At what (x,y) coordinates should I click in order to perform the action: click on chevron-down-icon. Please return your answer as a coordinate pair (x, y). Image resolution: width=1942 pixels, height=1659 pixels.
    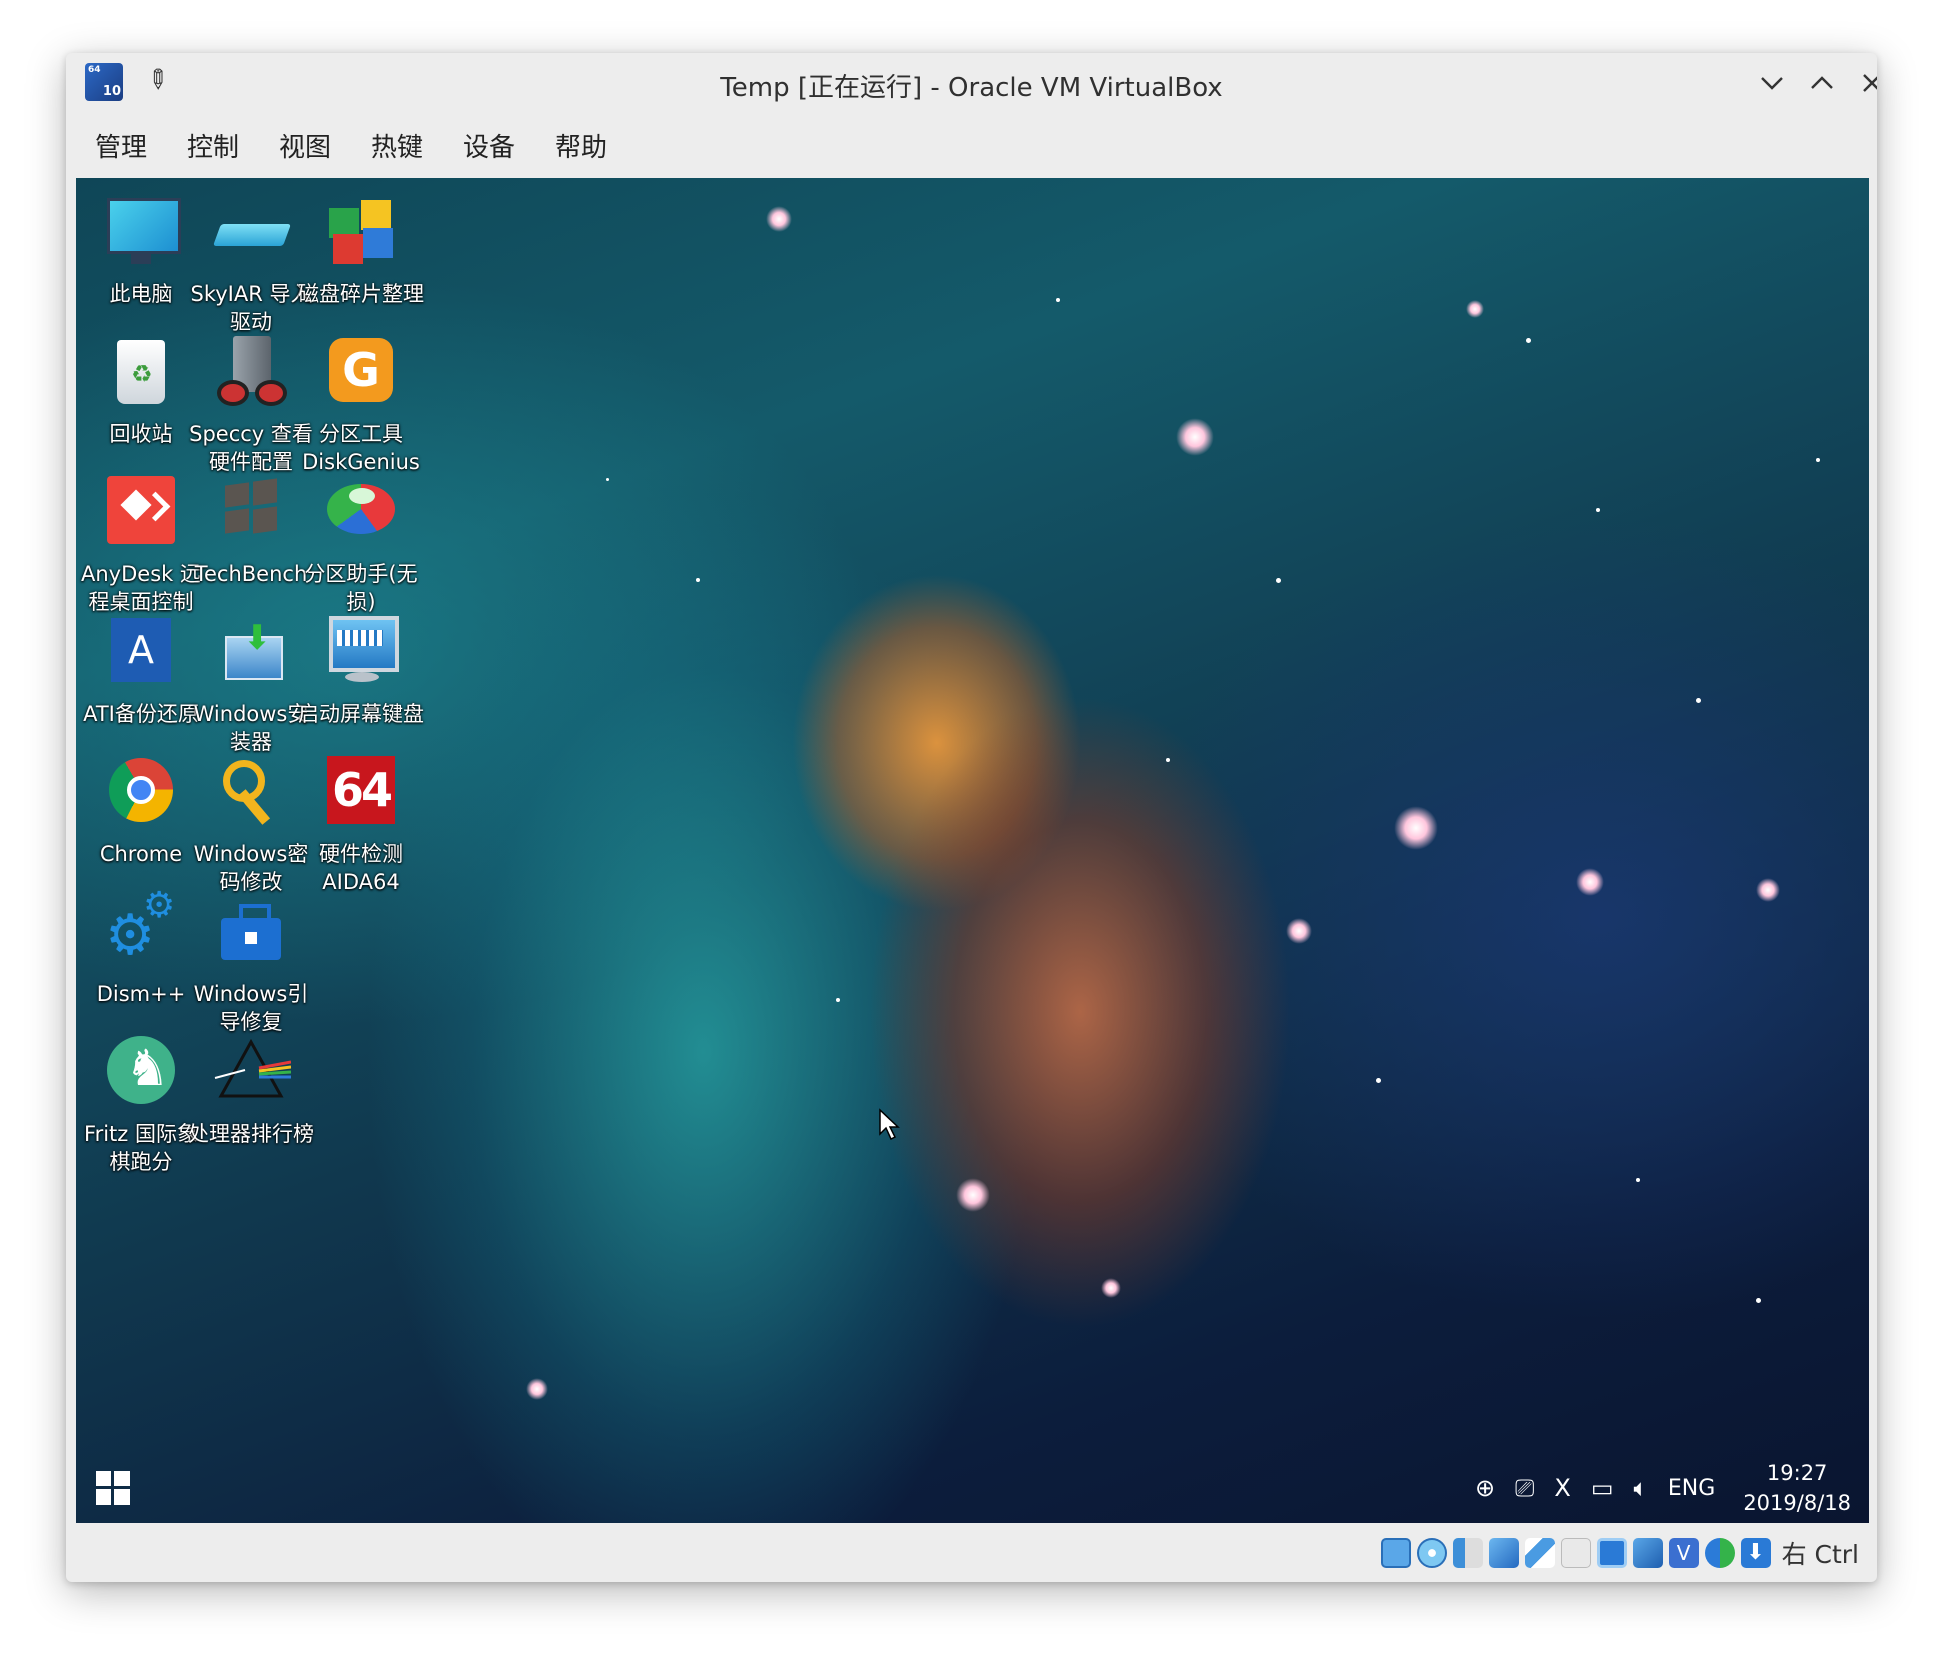
    Looking at the image, I should click on (1772, 83).